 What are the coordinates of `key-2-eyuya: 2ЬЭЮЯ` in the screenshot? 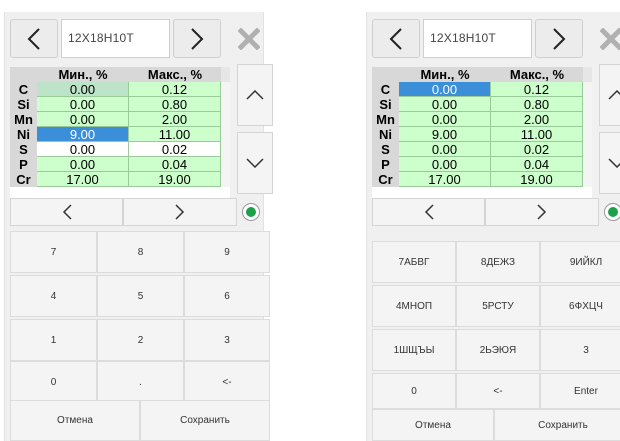 It's located at (498, 350).